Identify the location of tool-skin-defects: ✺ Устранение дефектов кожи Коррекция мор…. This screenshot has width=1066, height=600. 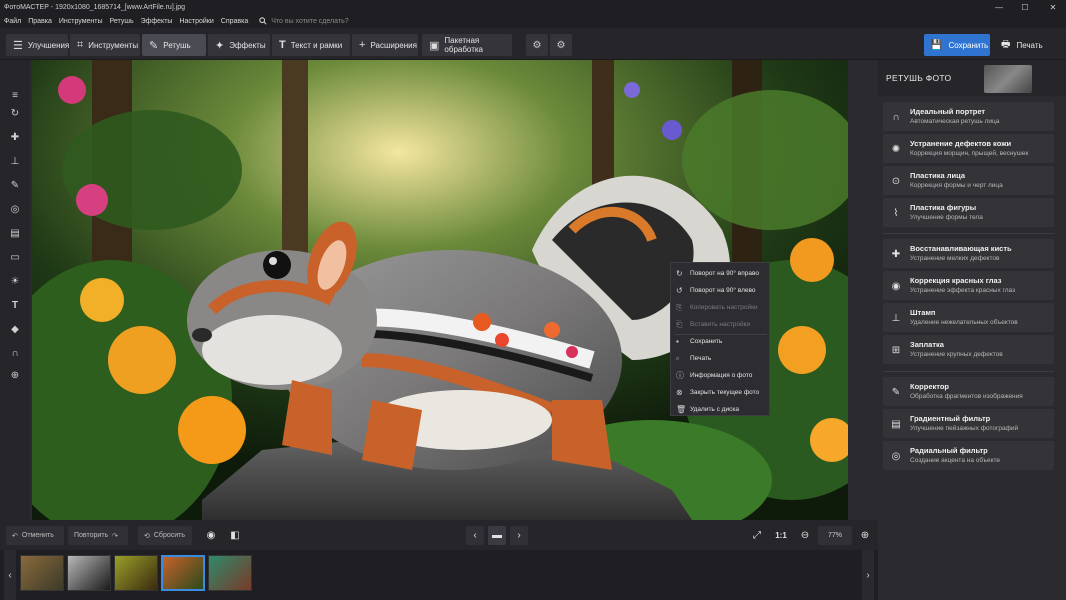
(968, 148).